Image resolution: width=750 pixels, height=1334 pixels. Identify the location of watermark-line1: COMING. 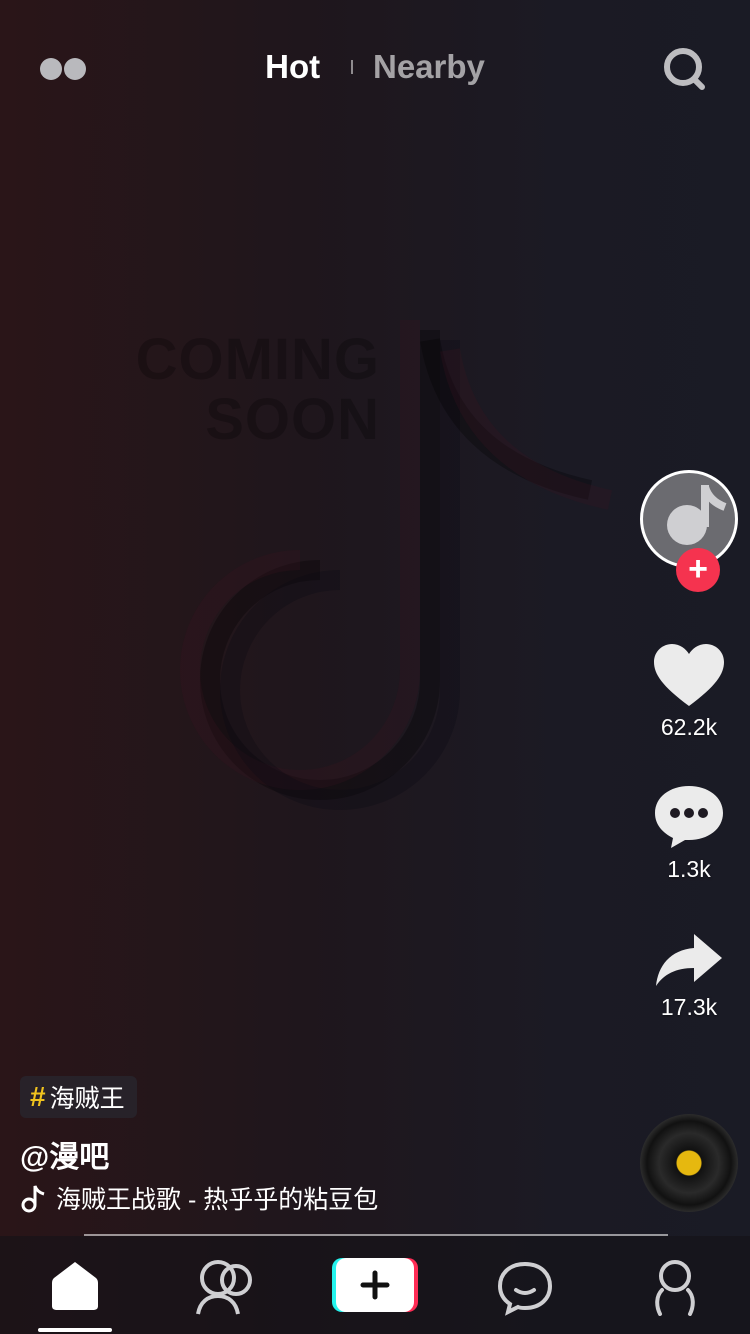
(257, 359).